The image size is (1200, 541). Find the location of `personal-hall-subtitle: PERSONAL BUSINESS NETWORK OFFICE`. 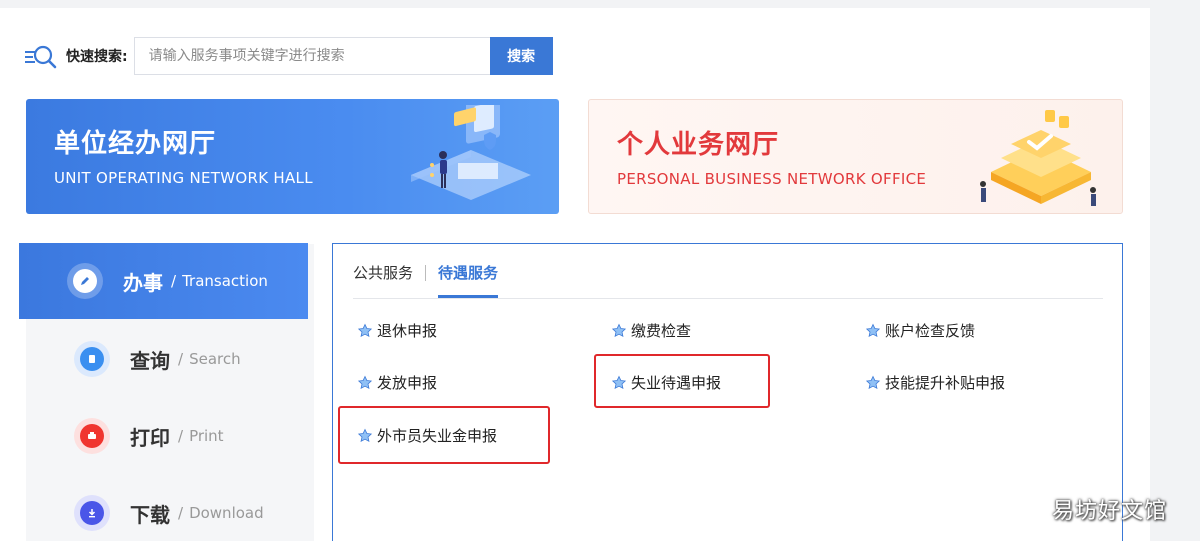

personal-hall-subtitle: PERSONAL BUSINESS NETWORK OFFICE is located at coordinates (772, 179).